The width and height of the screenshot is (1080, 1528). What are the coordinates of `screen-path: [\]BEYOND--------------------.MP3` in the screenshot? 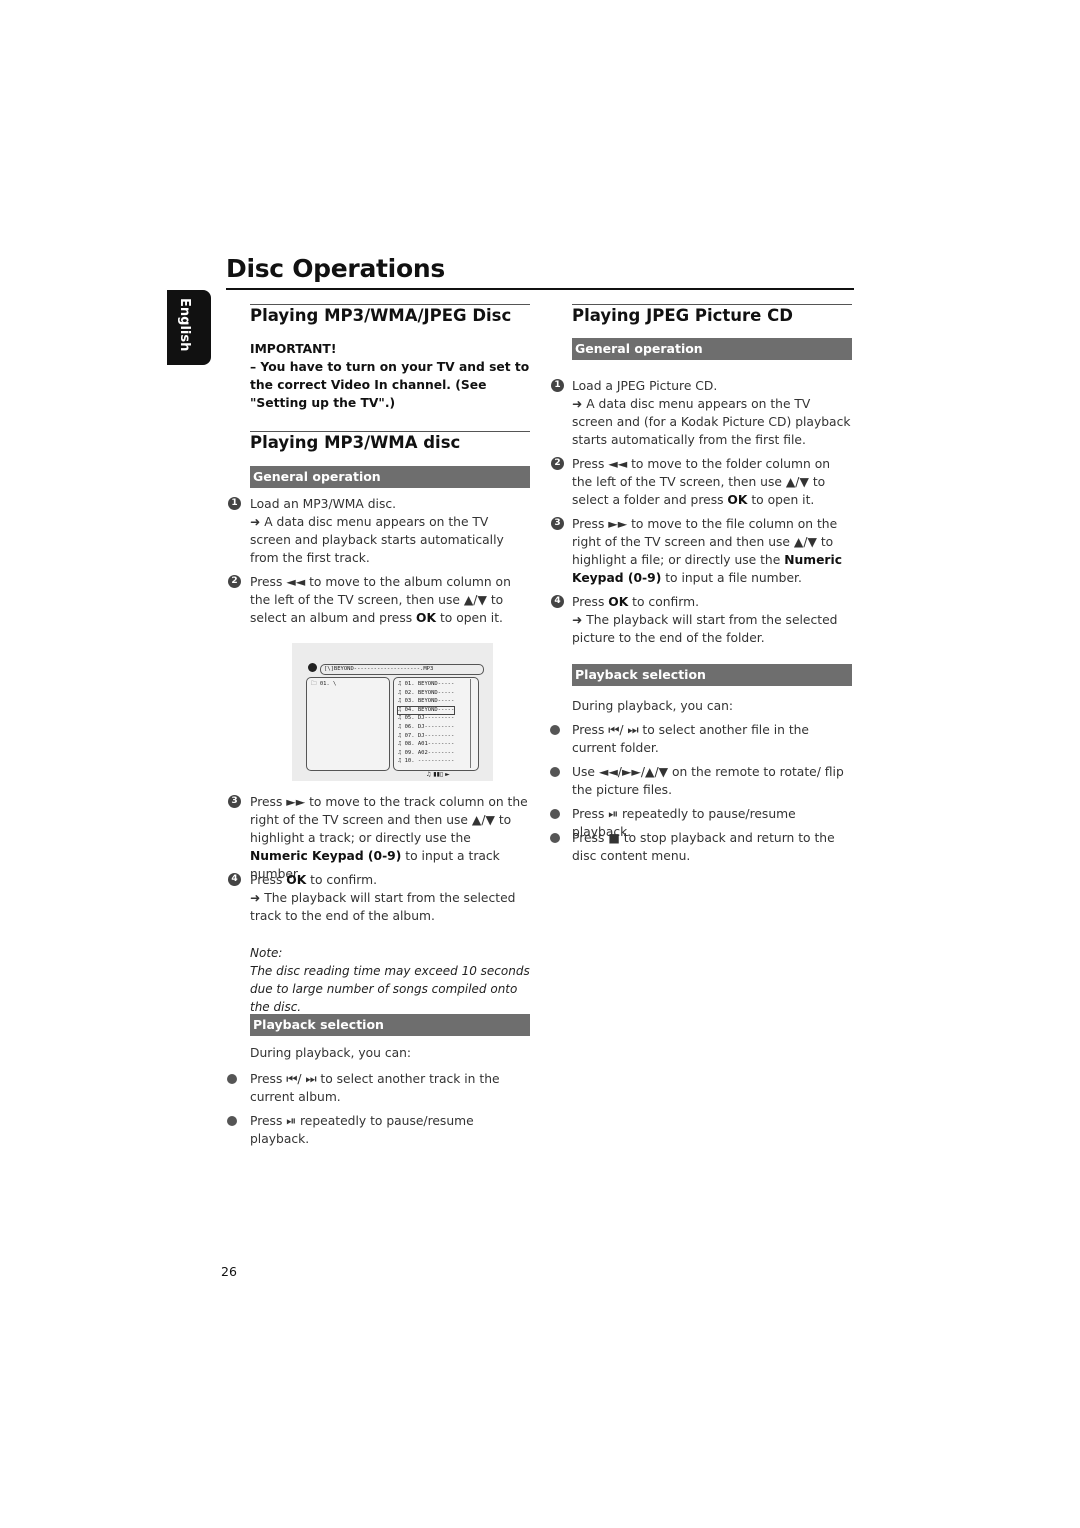 It's located at (402, 669).